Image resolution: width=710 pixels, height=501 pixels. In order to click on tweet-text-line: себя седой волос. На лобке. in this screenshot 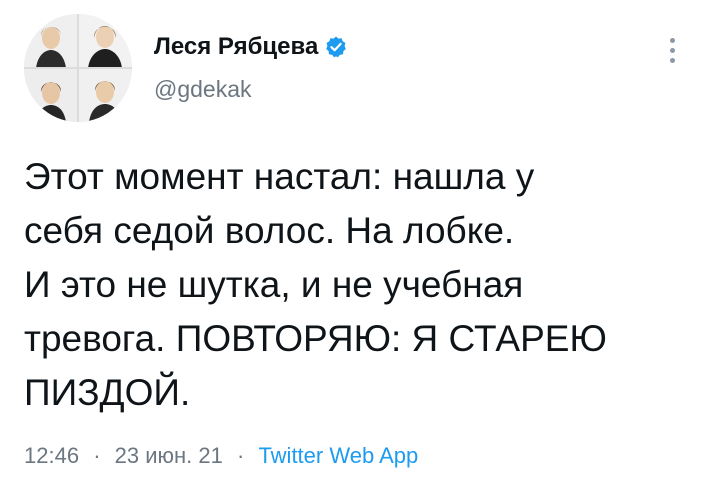, I will do `click(269, 230)`.